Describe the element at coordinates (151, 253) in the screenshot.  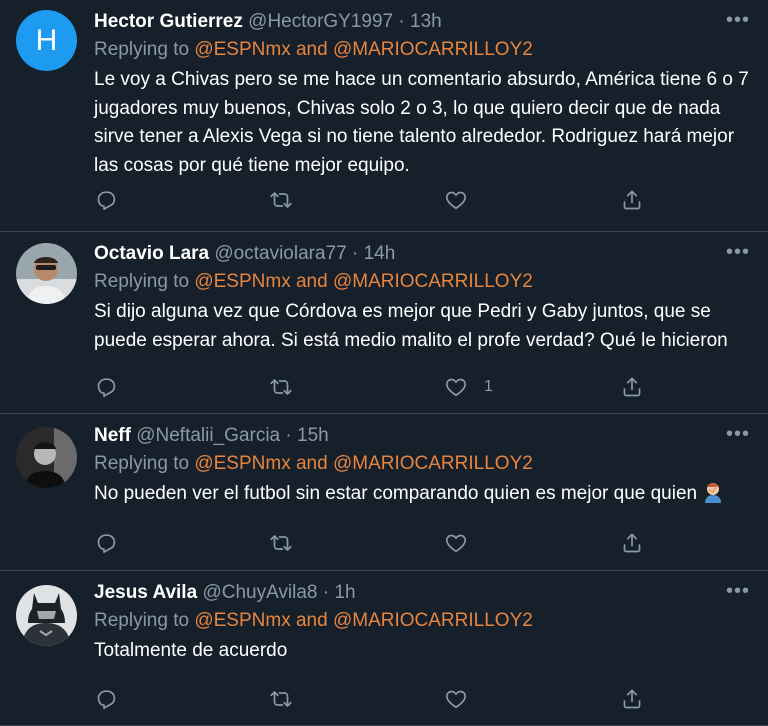
I see `display-name: Octavio Lara` at that location.